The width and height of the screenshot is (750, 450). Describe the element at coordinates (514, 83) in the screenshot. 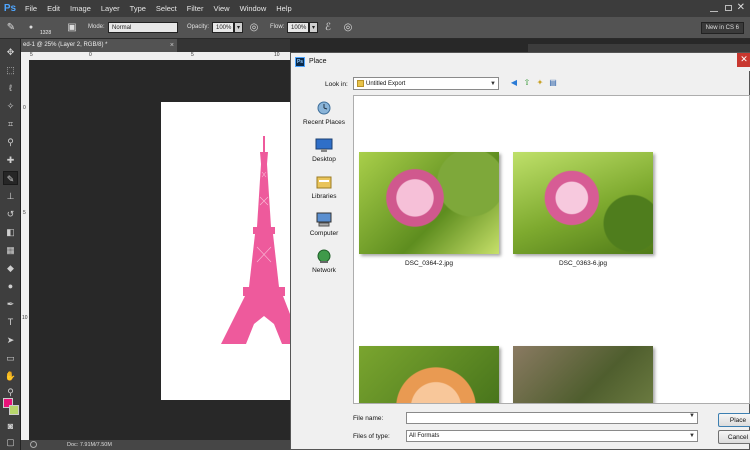

I see `back-icon: ◀` at that location.